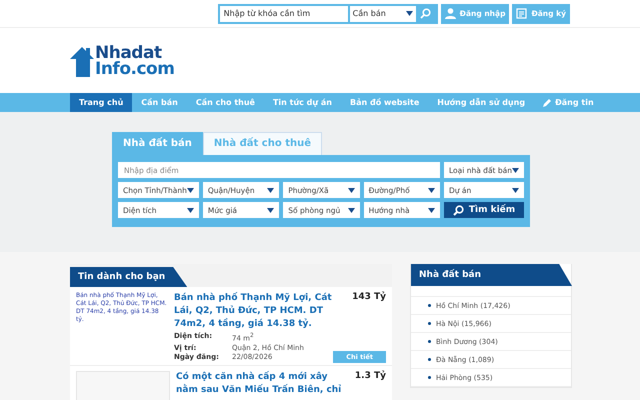  What do you see at coordinates (382, 14) in the screenshot?
I see `category-dropdown: Cần bán` at bounding box center [382, 14].